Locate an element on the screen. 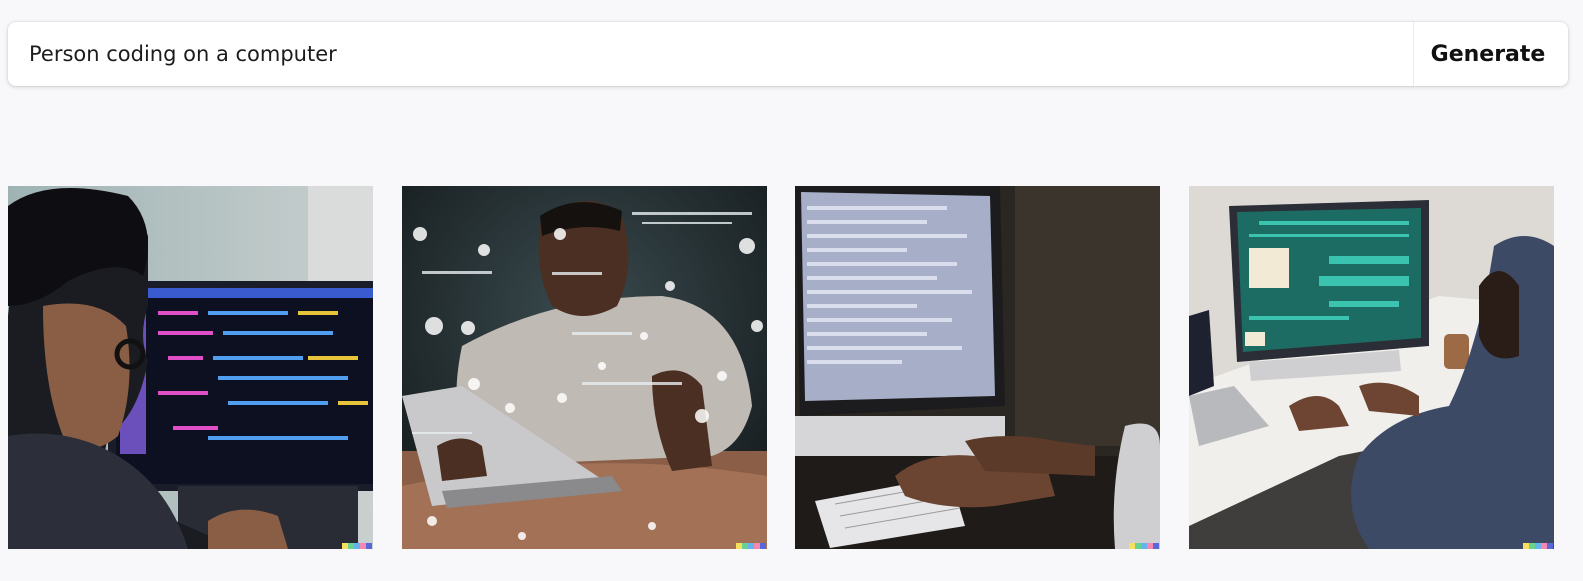  image-hoodie-desk-monitor is located at coordinates (1371, 367).